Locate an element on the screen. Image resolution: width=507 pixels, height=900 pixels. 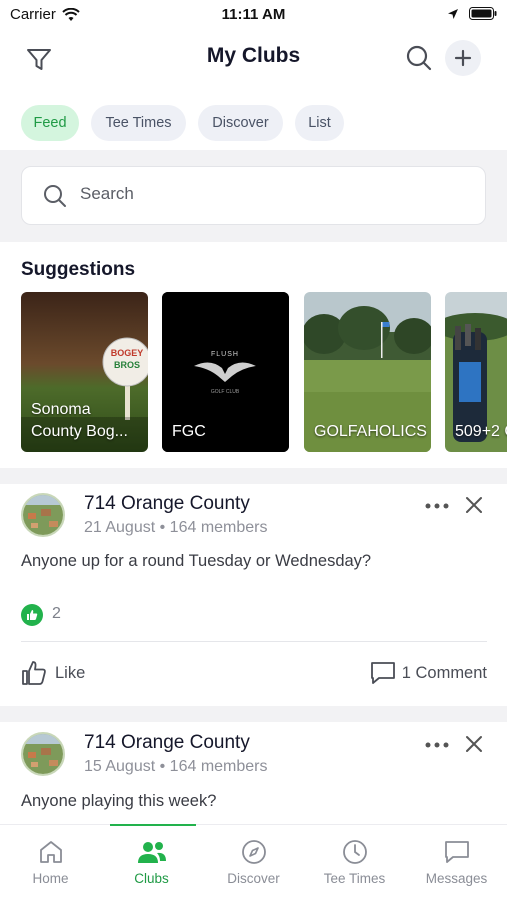
search-icon is located at coordinates (419, 58).